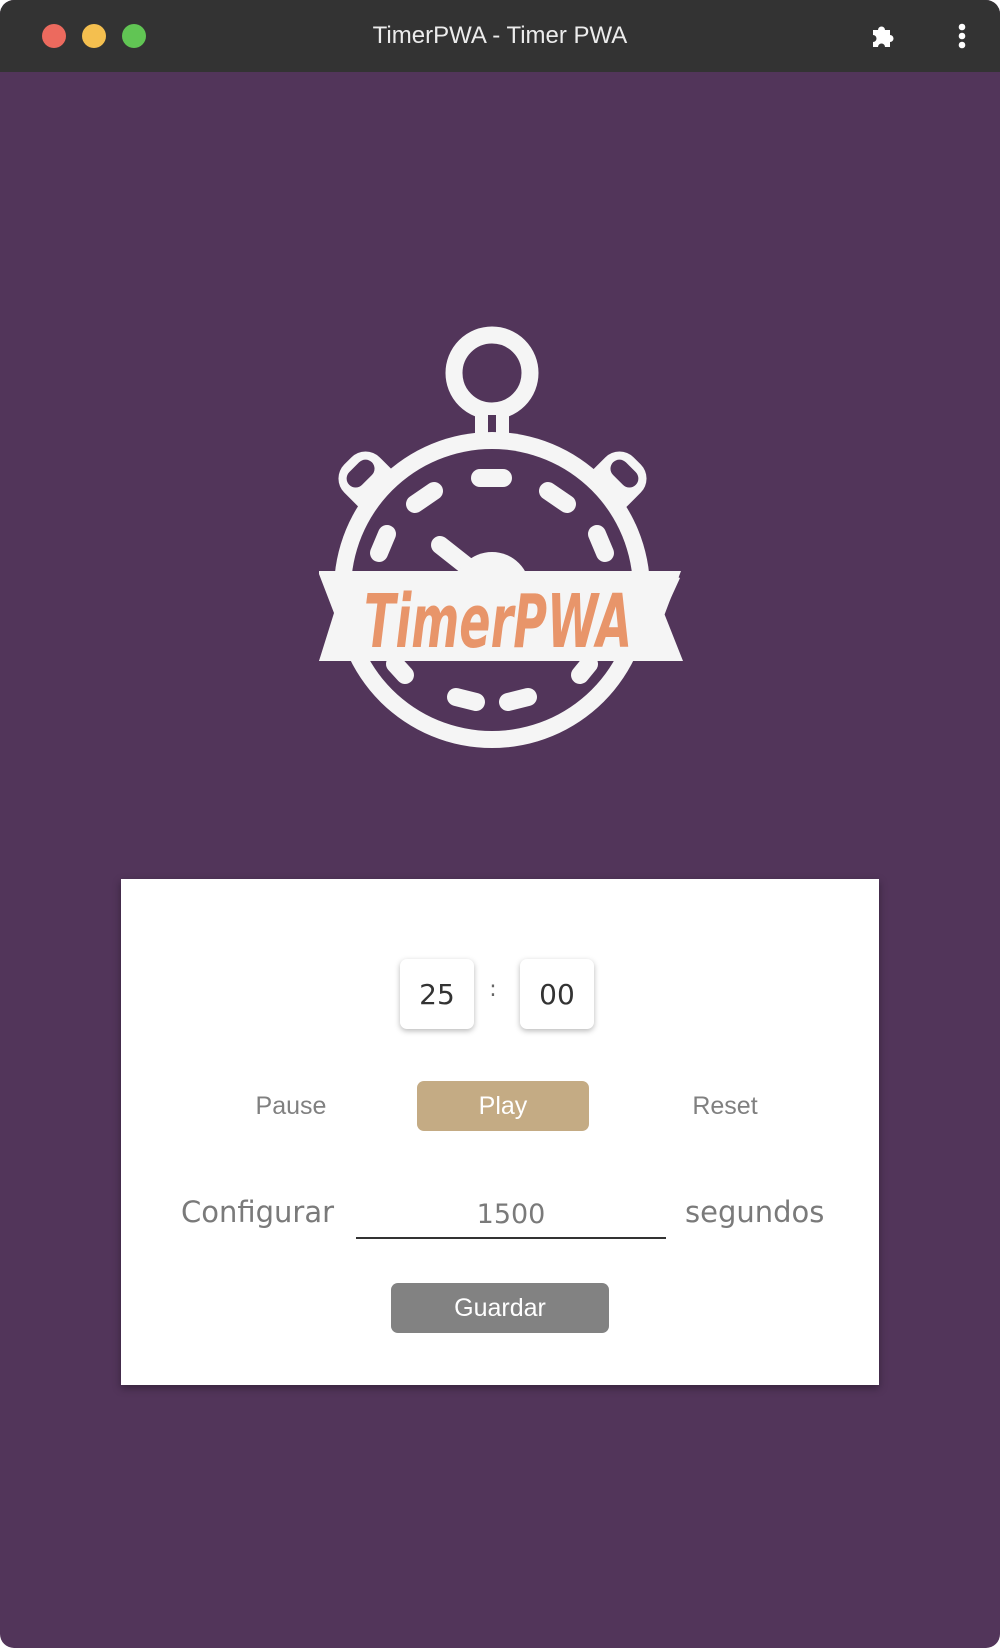  I want to click on maximize-window-button, so click(134, 36).